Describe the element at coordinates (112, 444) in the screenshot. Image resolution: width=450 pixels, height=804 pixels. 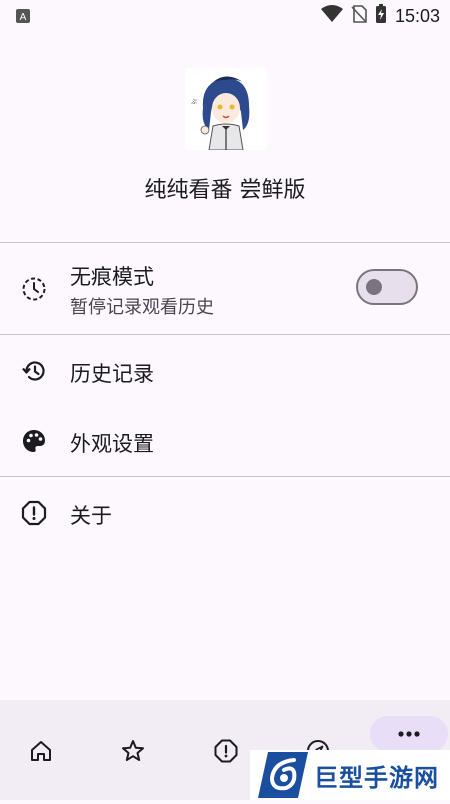
I see `appearance-title: 外观设置` at that location.